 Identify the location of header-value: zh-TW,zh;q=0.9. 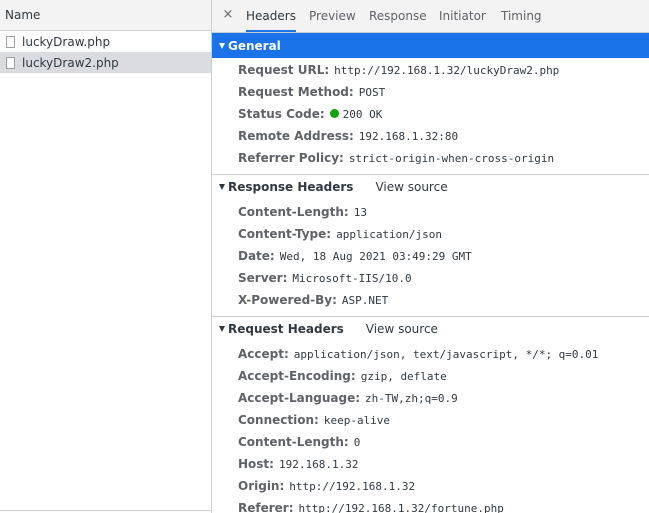
(411, 398).